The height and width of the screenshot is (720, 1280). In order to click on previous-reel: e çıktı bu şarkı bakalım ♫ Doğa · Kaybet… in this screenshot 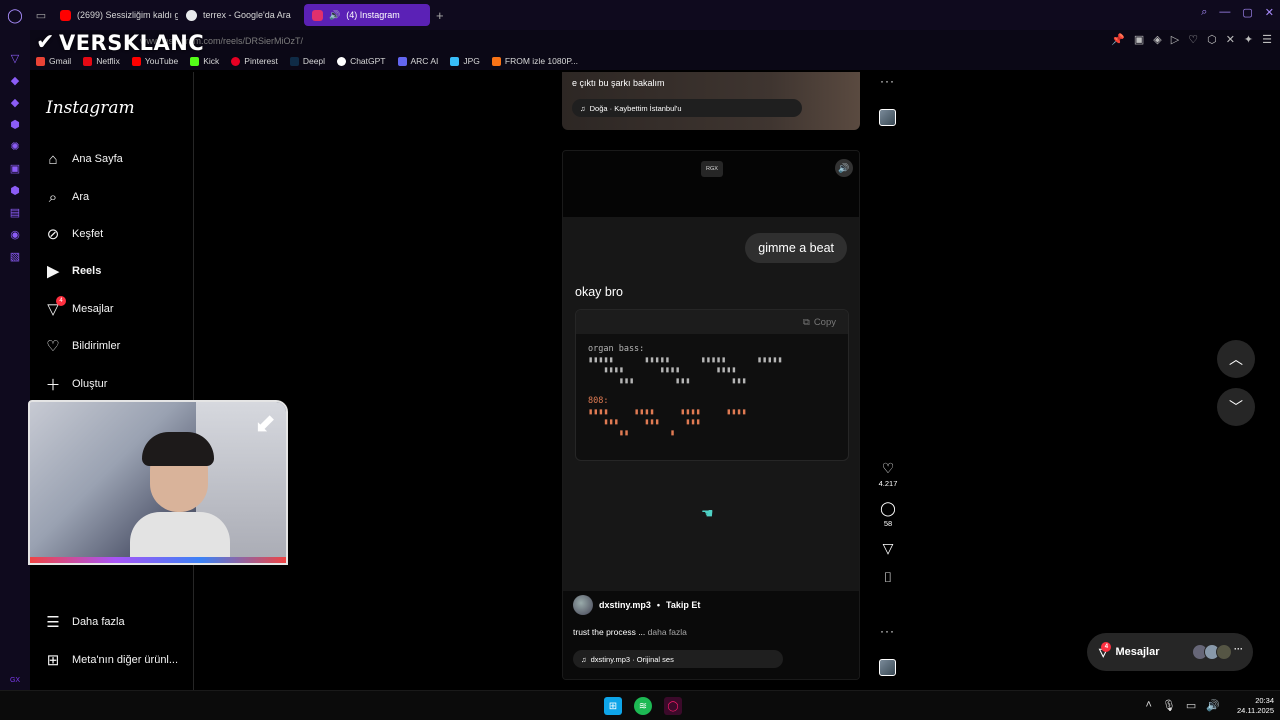, I will do `click(711, 101)`.